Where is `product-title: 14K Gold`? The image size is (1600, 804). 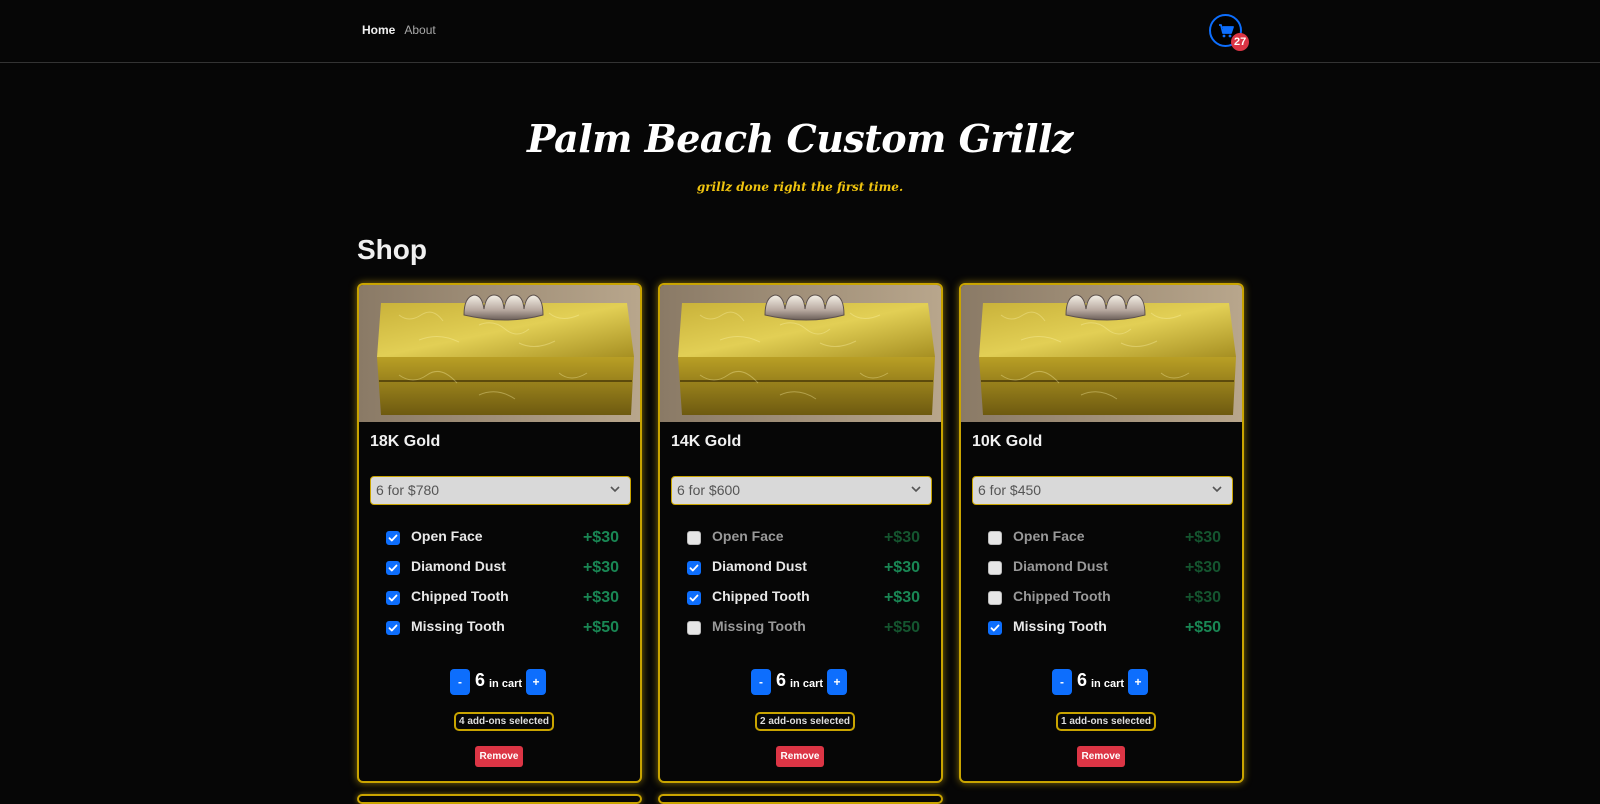
product-title: 14K Gold is located at coordinates (706, 441).